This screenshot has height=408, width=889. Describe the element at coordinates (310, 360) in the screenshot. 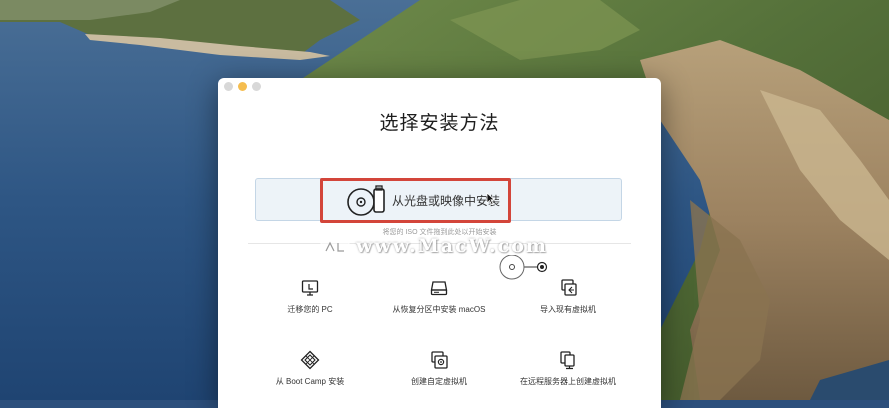

I see `boot-camp-icon` at that location.